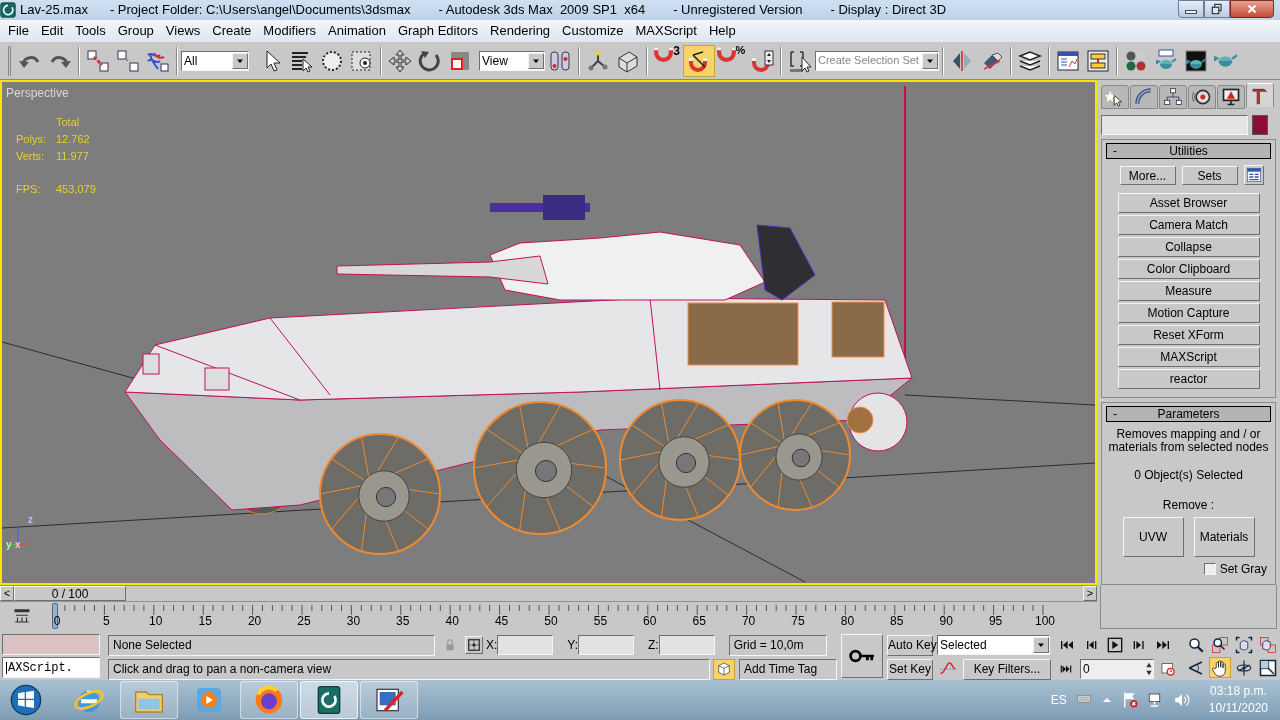  What do you see at coordinates (9, 545) in the screenshot?
I see `axis-label: y` at bounding box center [9, 545].